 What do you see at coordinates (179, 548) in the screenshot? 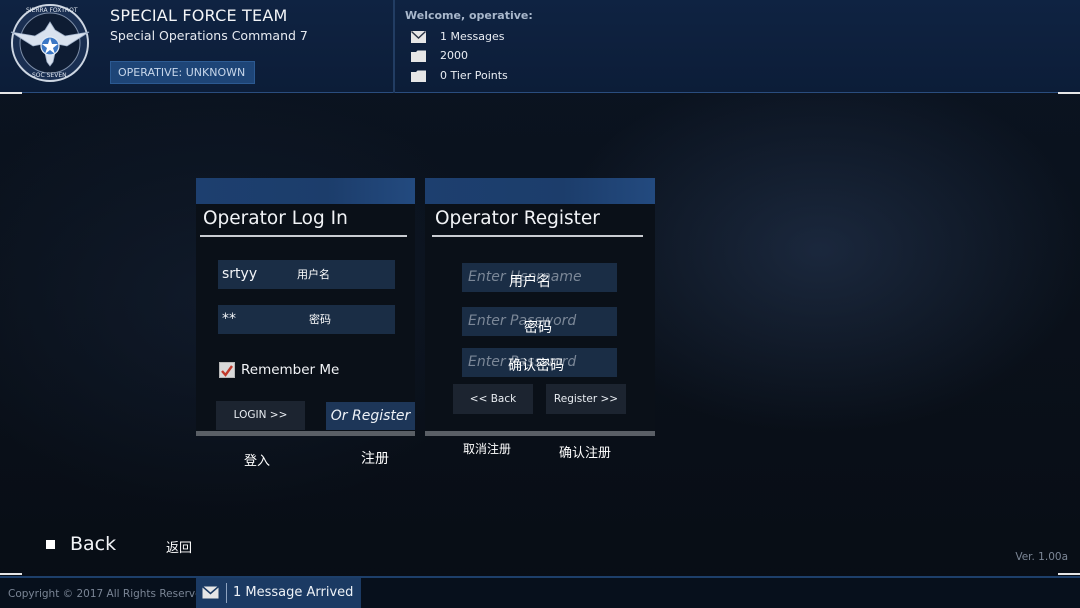
I see `back-cn-label: 返回` at bounding box center [179, 548].